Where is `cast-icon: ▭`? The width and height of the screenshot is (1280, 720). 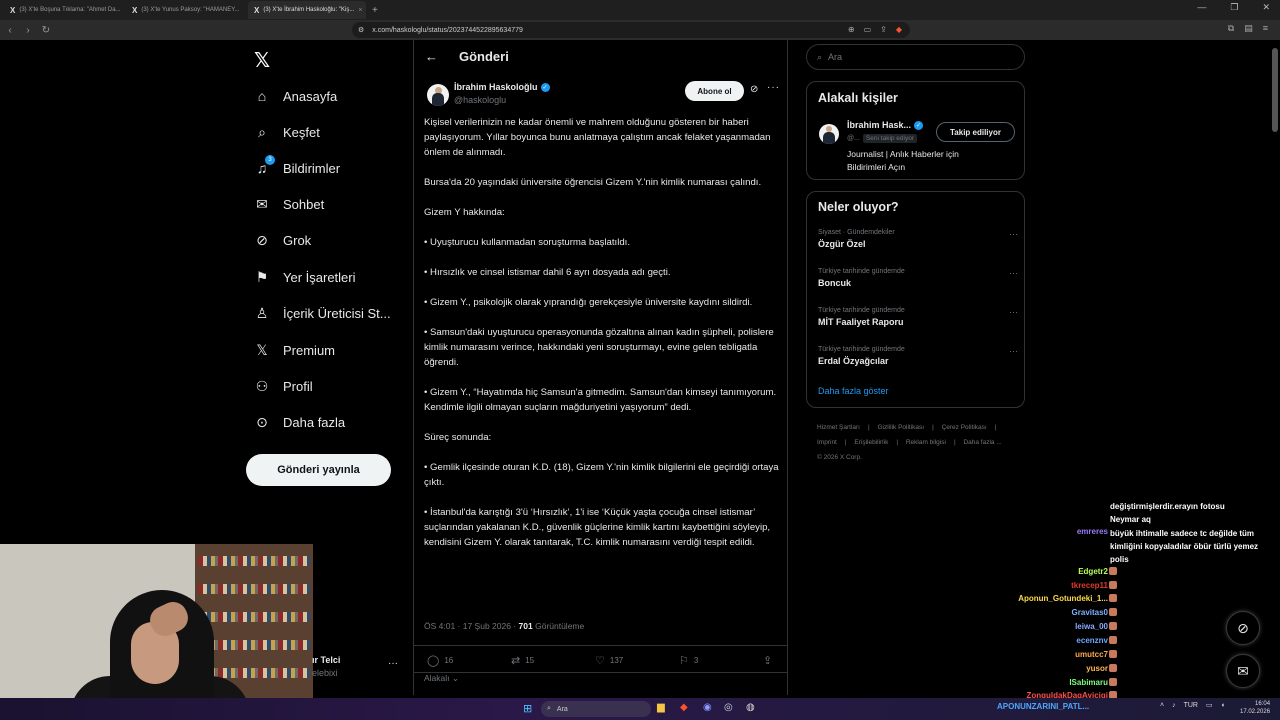
cast-icon: ▭ is located at coordinates (868, 29).